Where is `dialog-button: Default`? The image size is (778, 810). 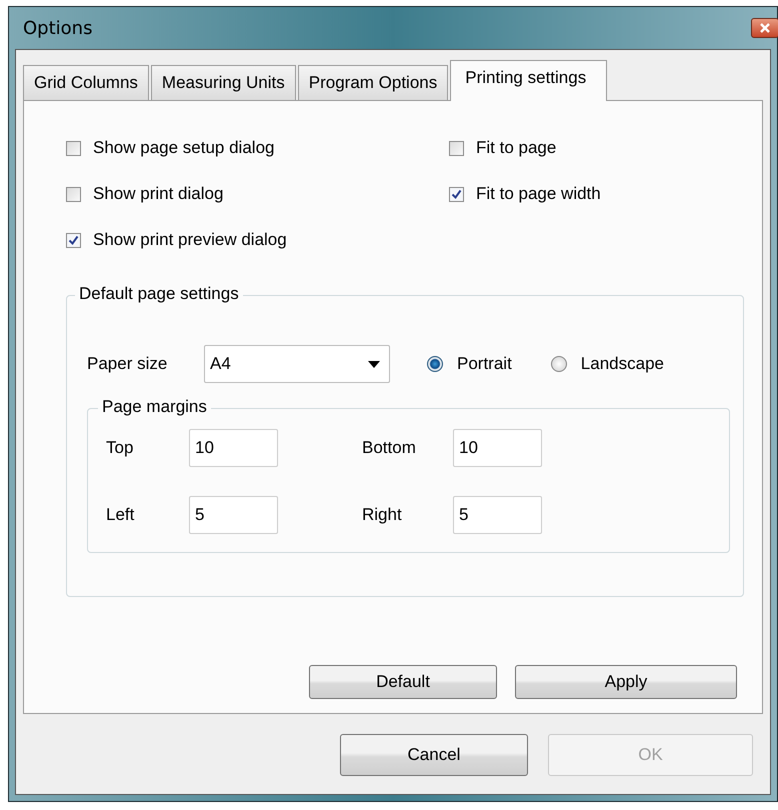 dialog-button: Default is located at coordinates (403, 682).